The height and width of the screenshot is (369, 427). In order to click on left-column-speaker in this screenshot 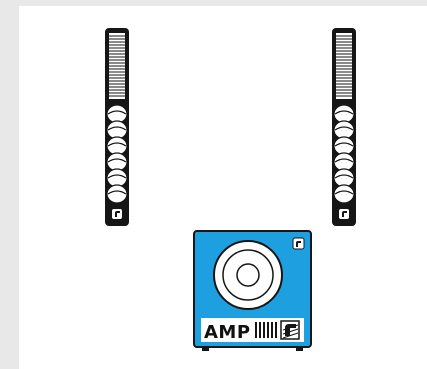, I will do `click(117, 127)`.